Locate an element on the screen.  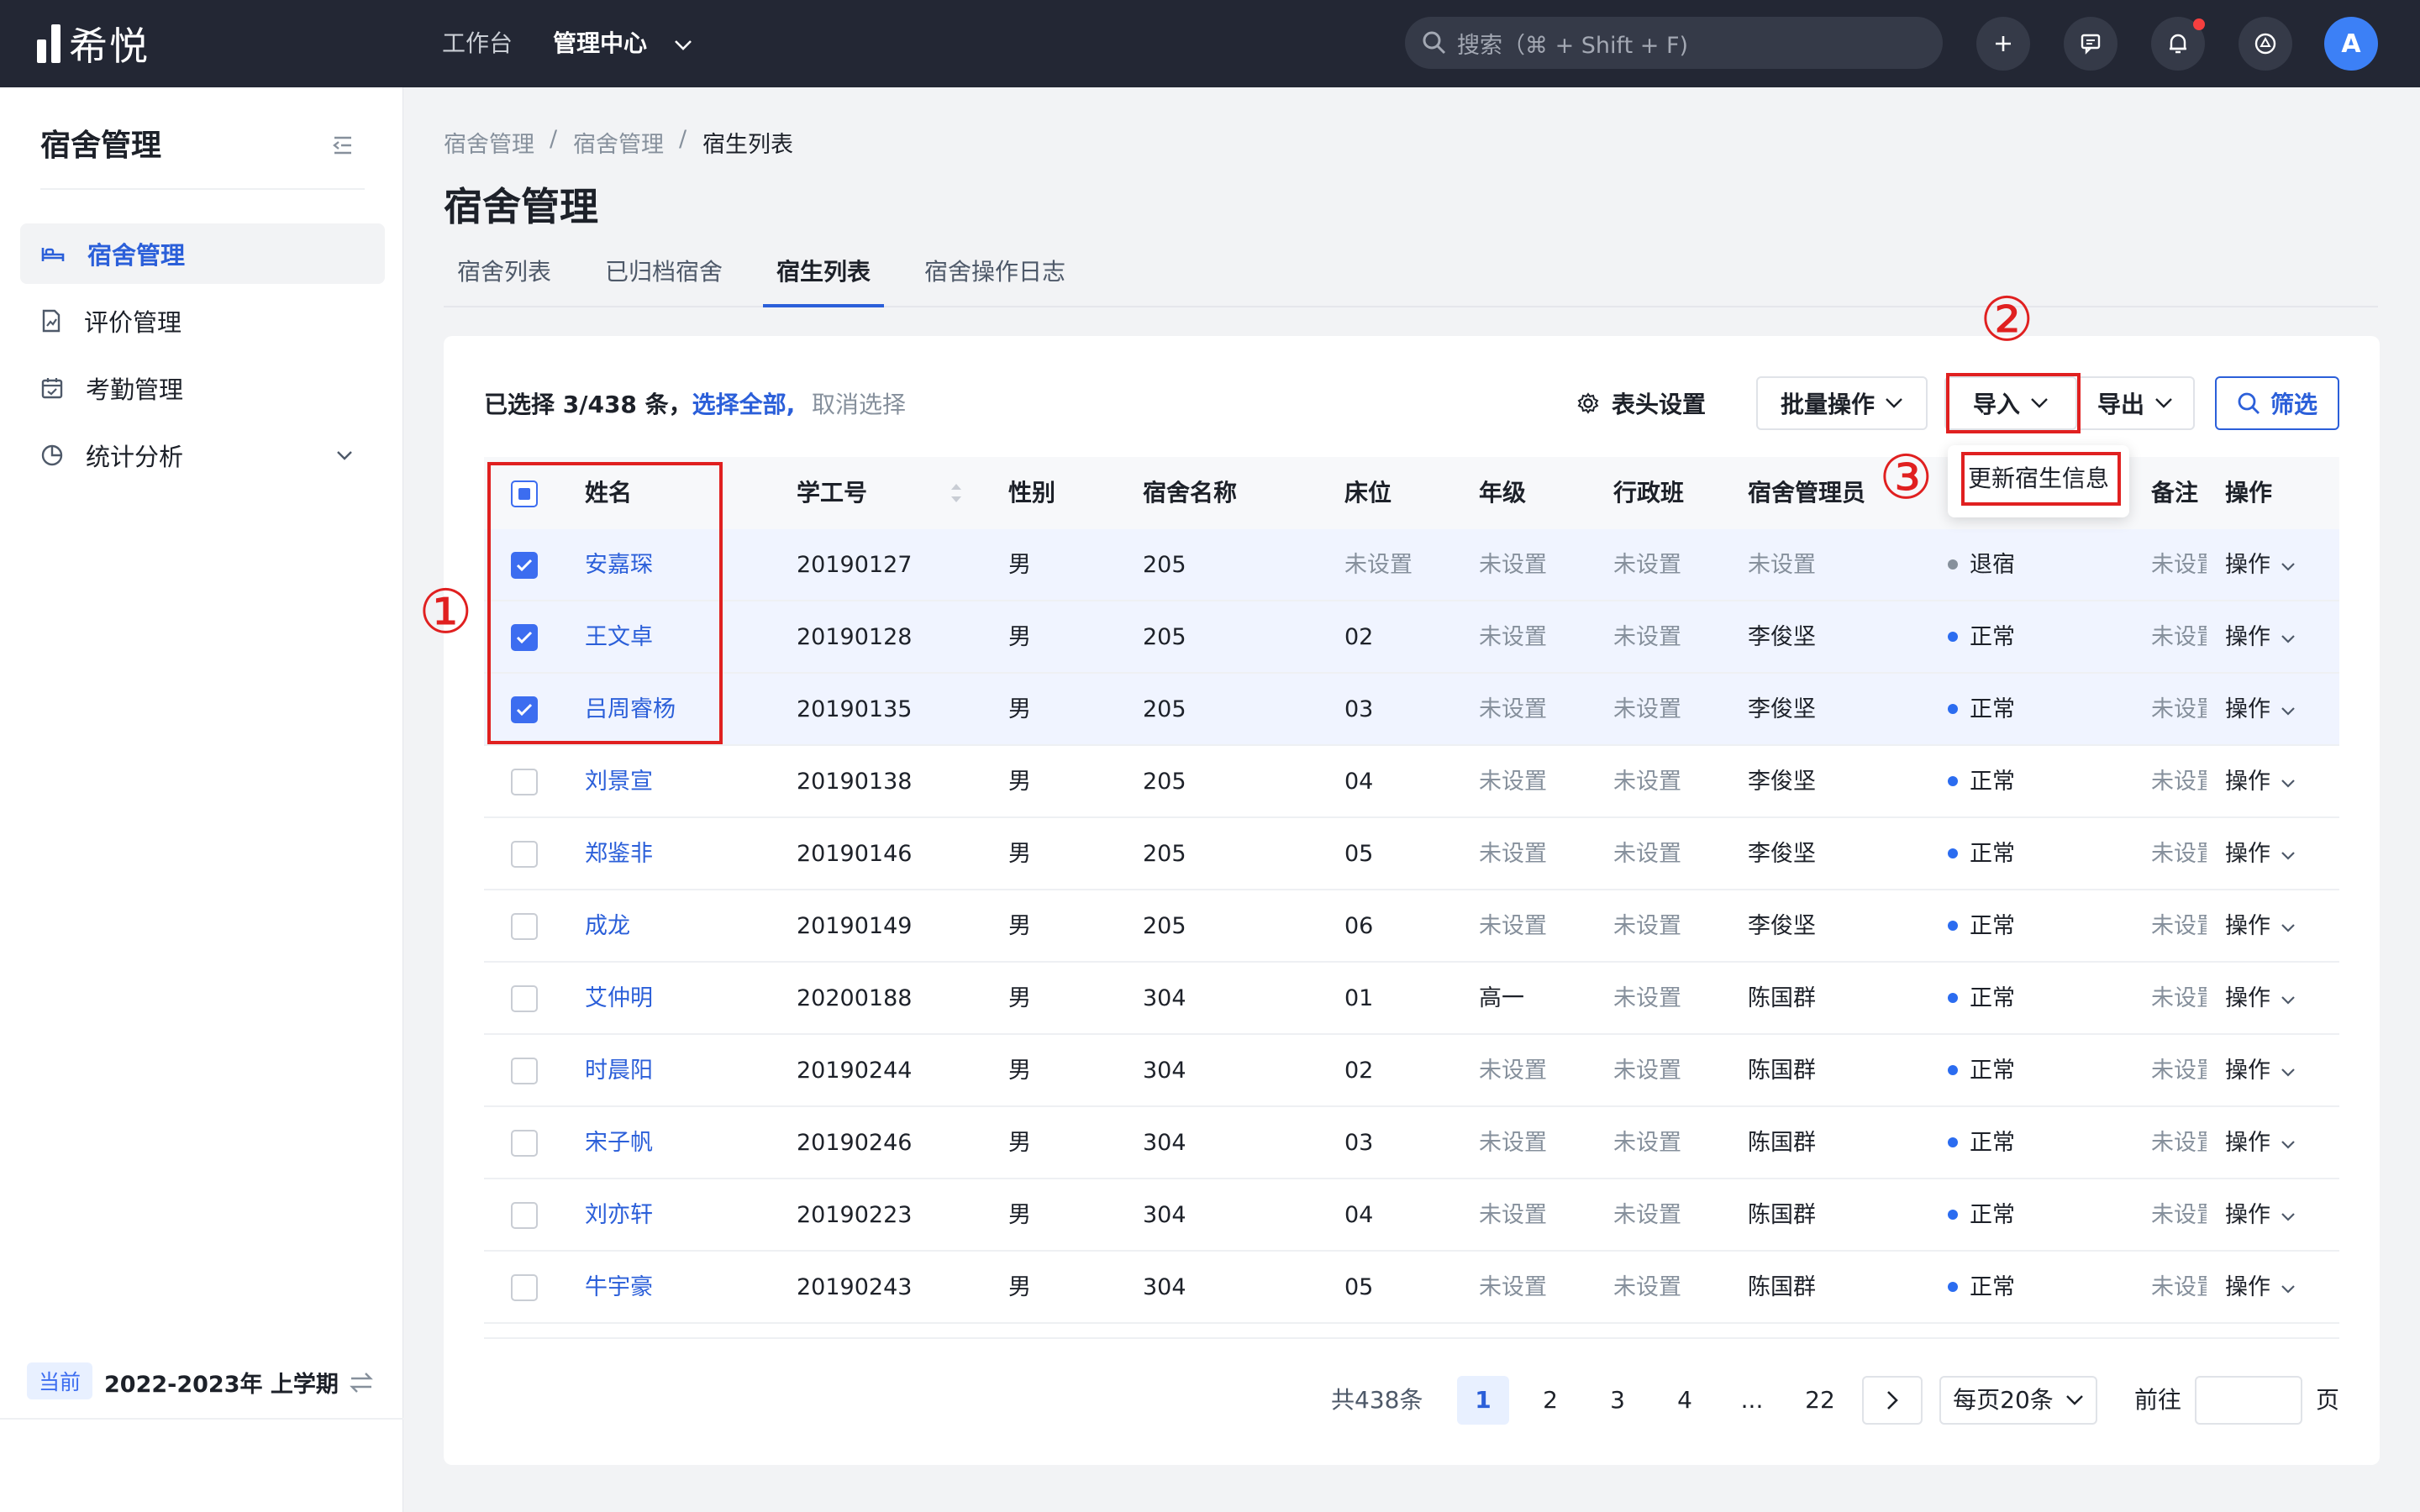
sidebar-item-attendance: 考勤管理 is located at coordinates (202, 388).